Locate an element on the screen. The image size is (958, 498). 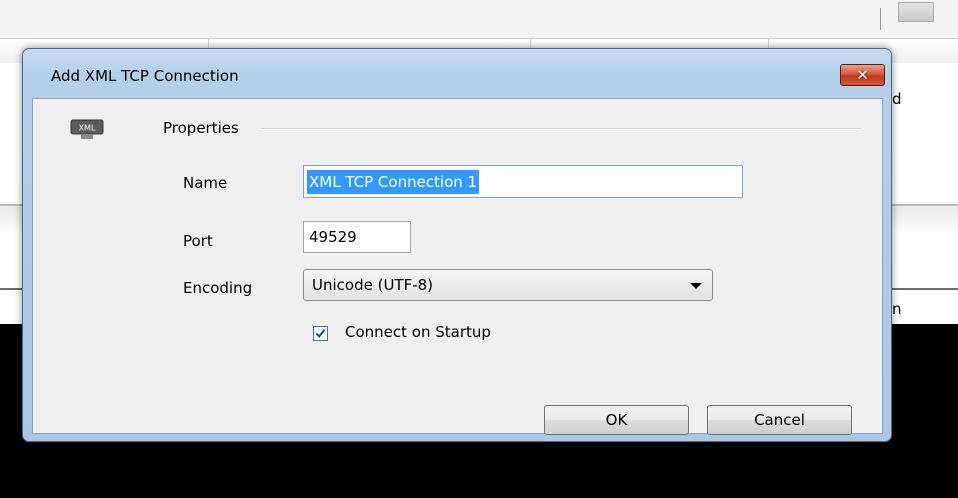
encoding-label: Encoding is located at coordinates (218, 288).